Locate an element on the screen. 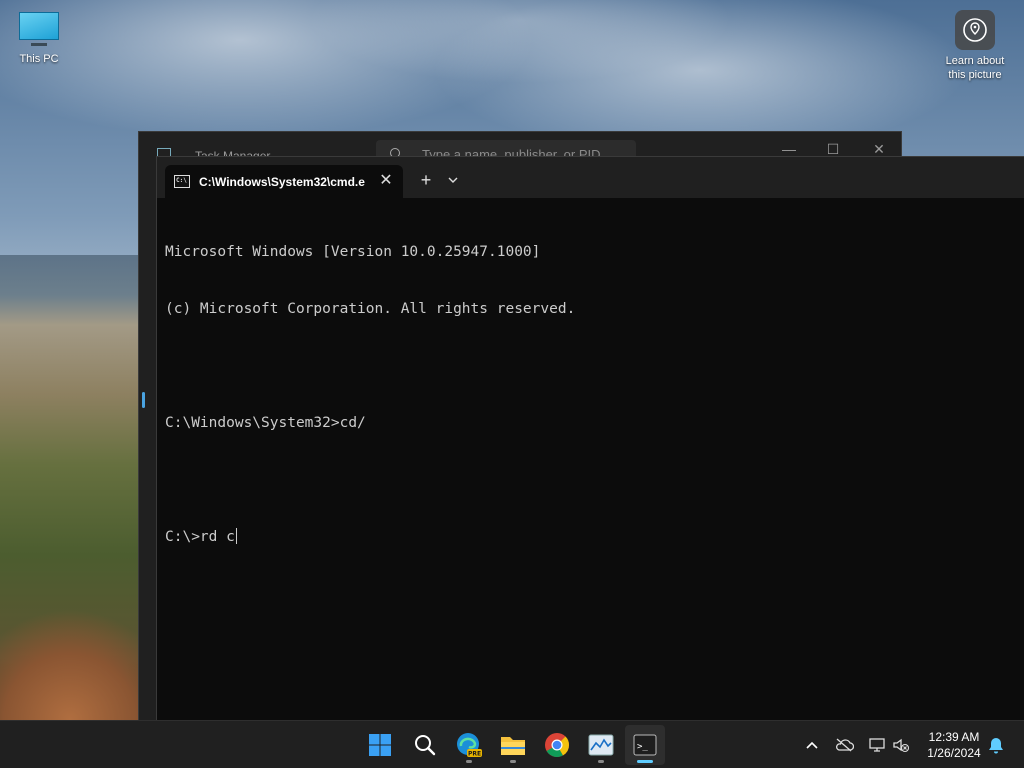 This screenshot has width=1024, height=768. windows-logo-icon is located at coordinates (380, 745).